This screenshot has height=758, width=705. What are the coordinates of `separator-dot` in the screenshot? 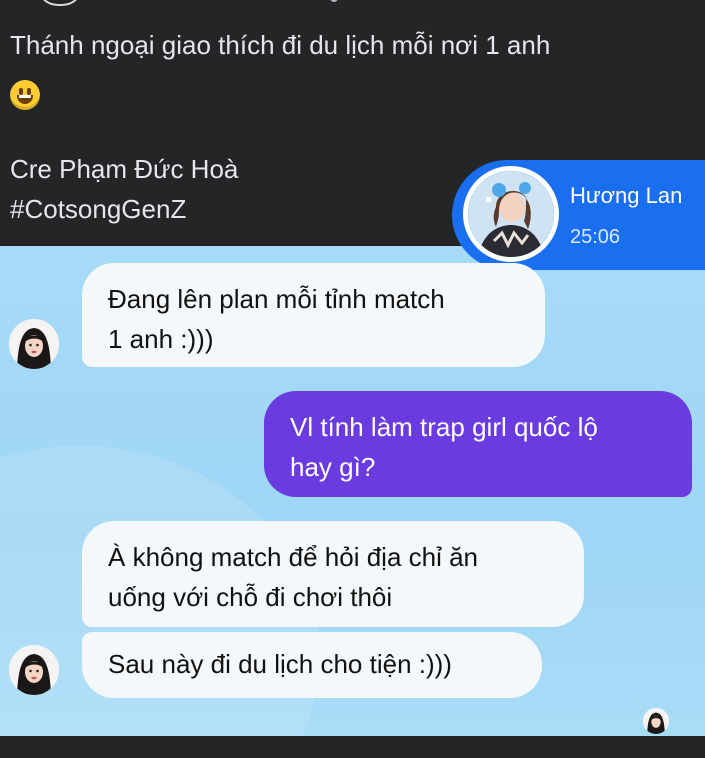 It's located at (334, 1).